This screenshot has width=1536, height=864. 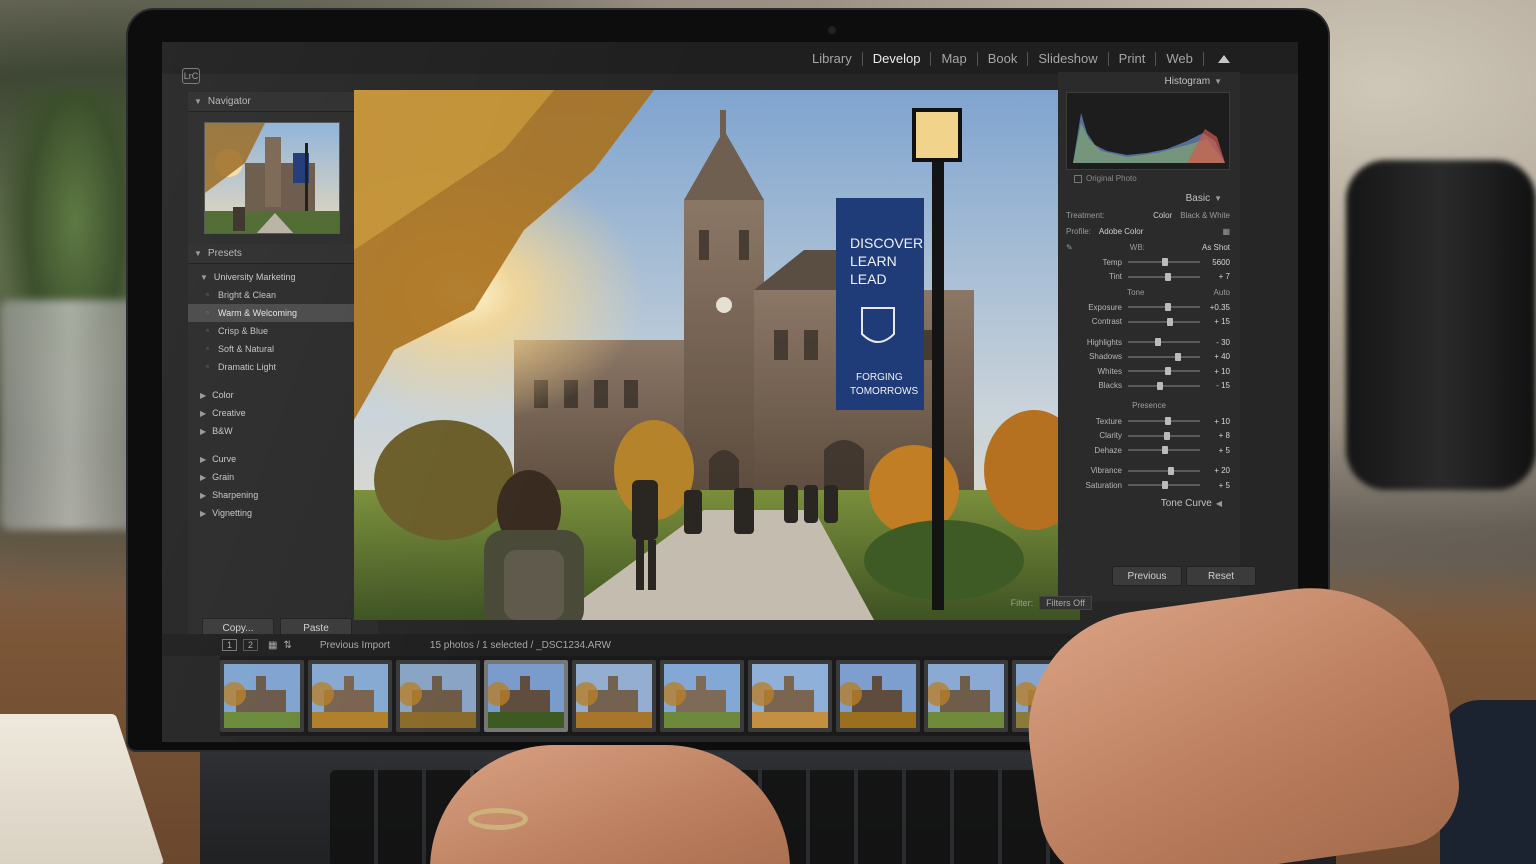 I want to click on slider-value: + 40, so click(x=1215, y=356).